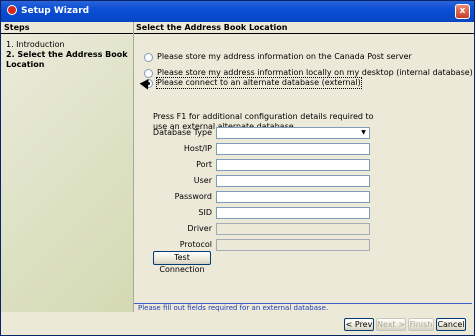  I want to click on test-connection-button: Test Connection, so click(182, 262).